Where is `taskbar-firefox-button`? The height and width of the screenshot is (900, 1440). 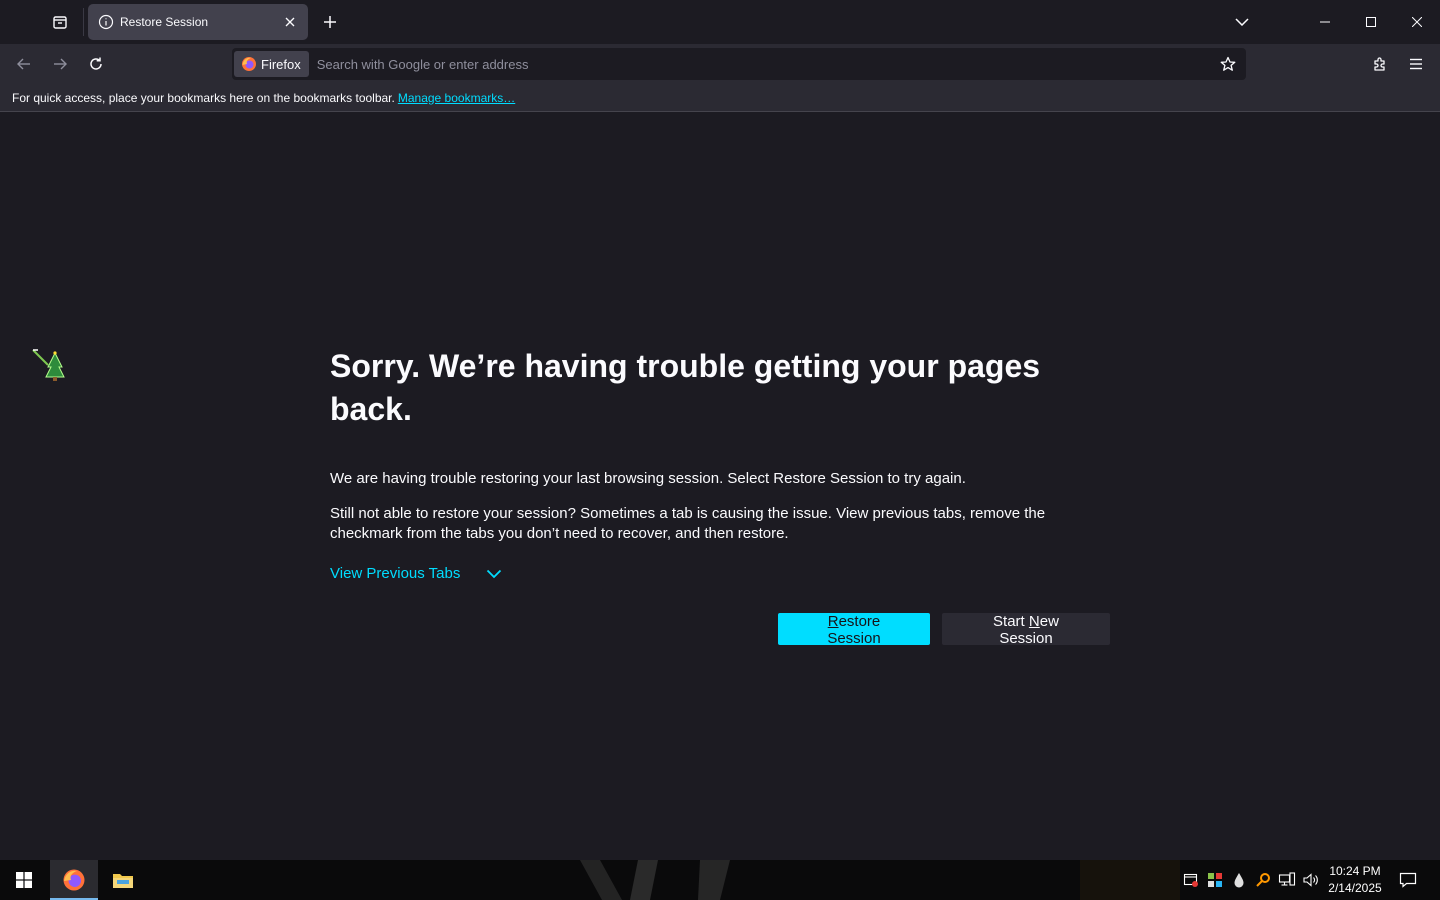
taskbar-firefox-button is located at coordinates (74, 880).